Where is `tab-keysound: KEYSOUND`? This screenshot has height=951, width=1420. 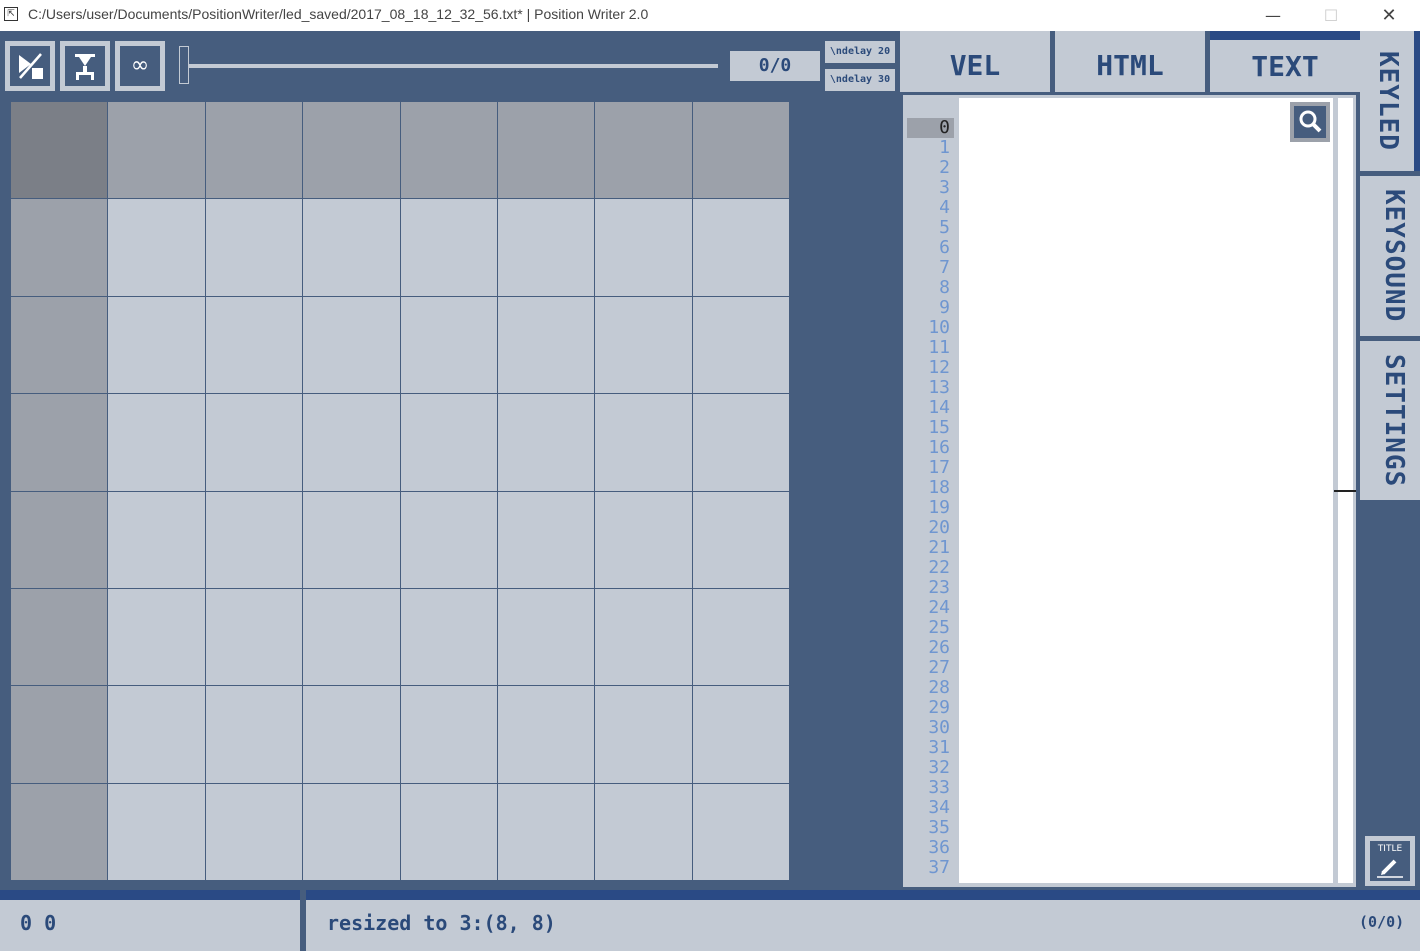
tab-keysound: KEYSOUND is located at coordinates (1390, 256).